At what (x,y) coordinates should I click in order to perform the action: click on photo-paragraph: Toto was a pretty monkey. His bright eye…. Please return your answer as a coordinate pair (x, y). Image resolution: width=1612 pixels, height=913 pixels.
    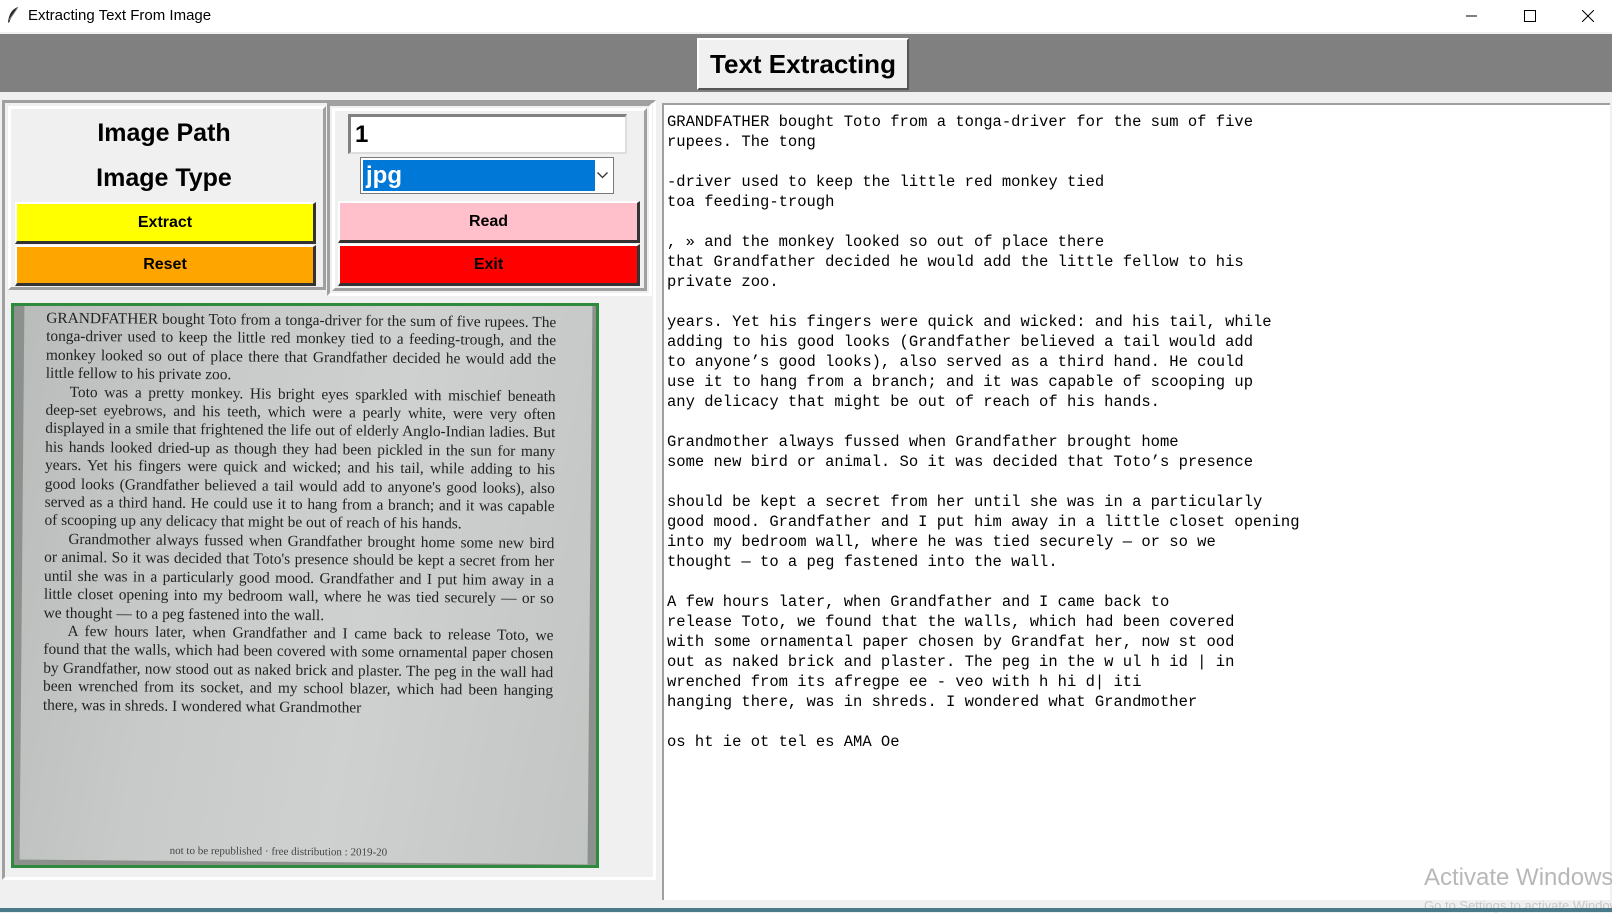
    Looking at the image, I should click on (300, 458).